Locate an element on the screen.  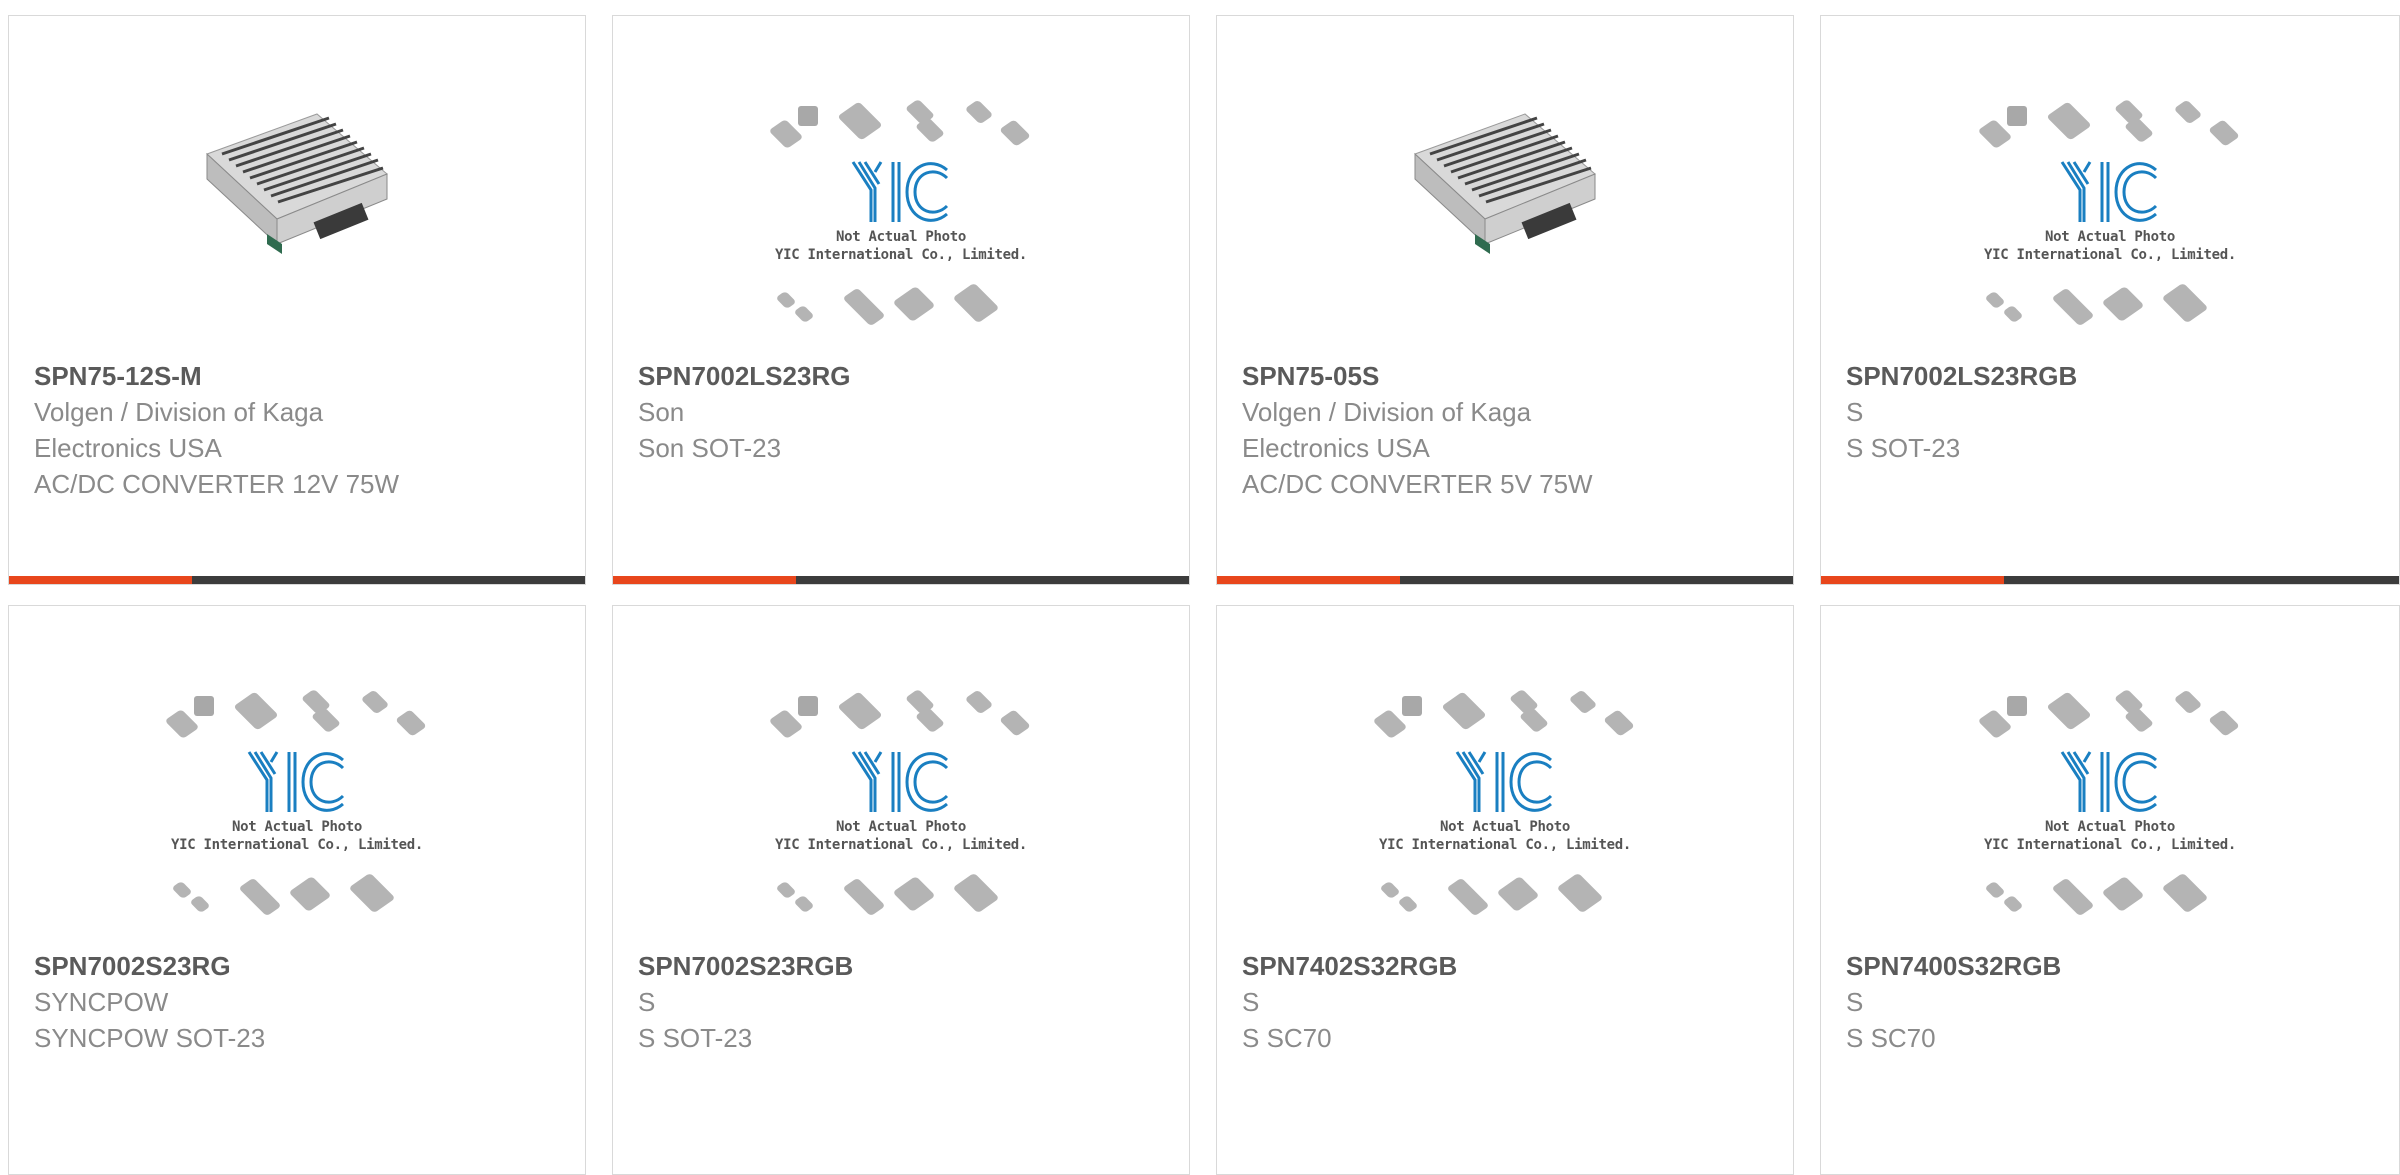
part-number: SPN7002S23RG is located at coordinates (299, 966).